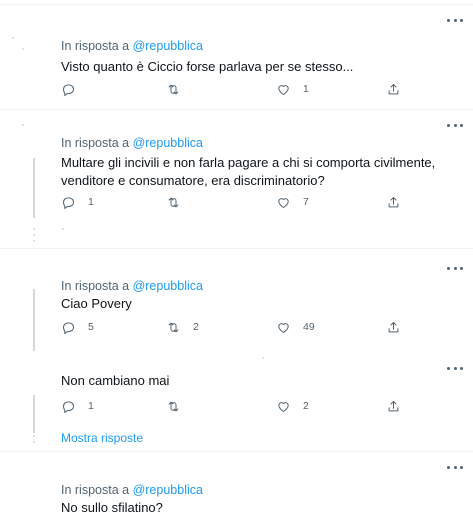 The width and height of the screenshot is (473, 517). Describe the element at coordinates (233, 89) in the screenshot. I see `tweet-actions: 1` at that location.